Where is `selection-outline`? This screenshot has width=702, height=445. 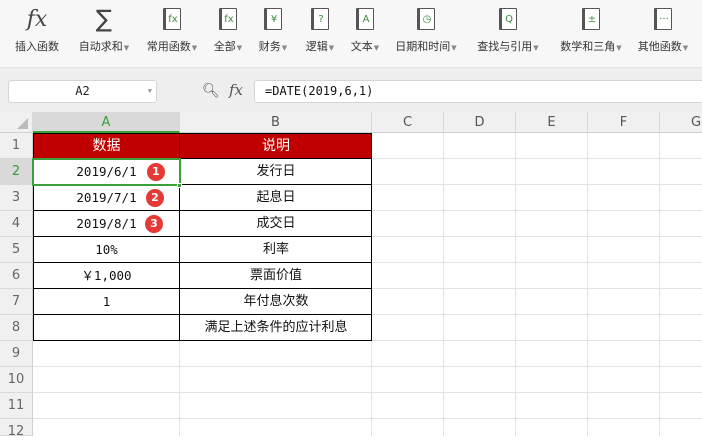 selection-outline is located at coordinates (106, 172).